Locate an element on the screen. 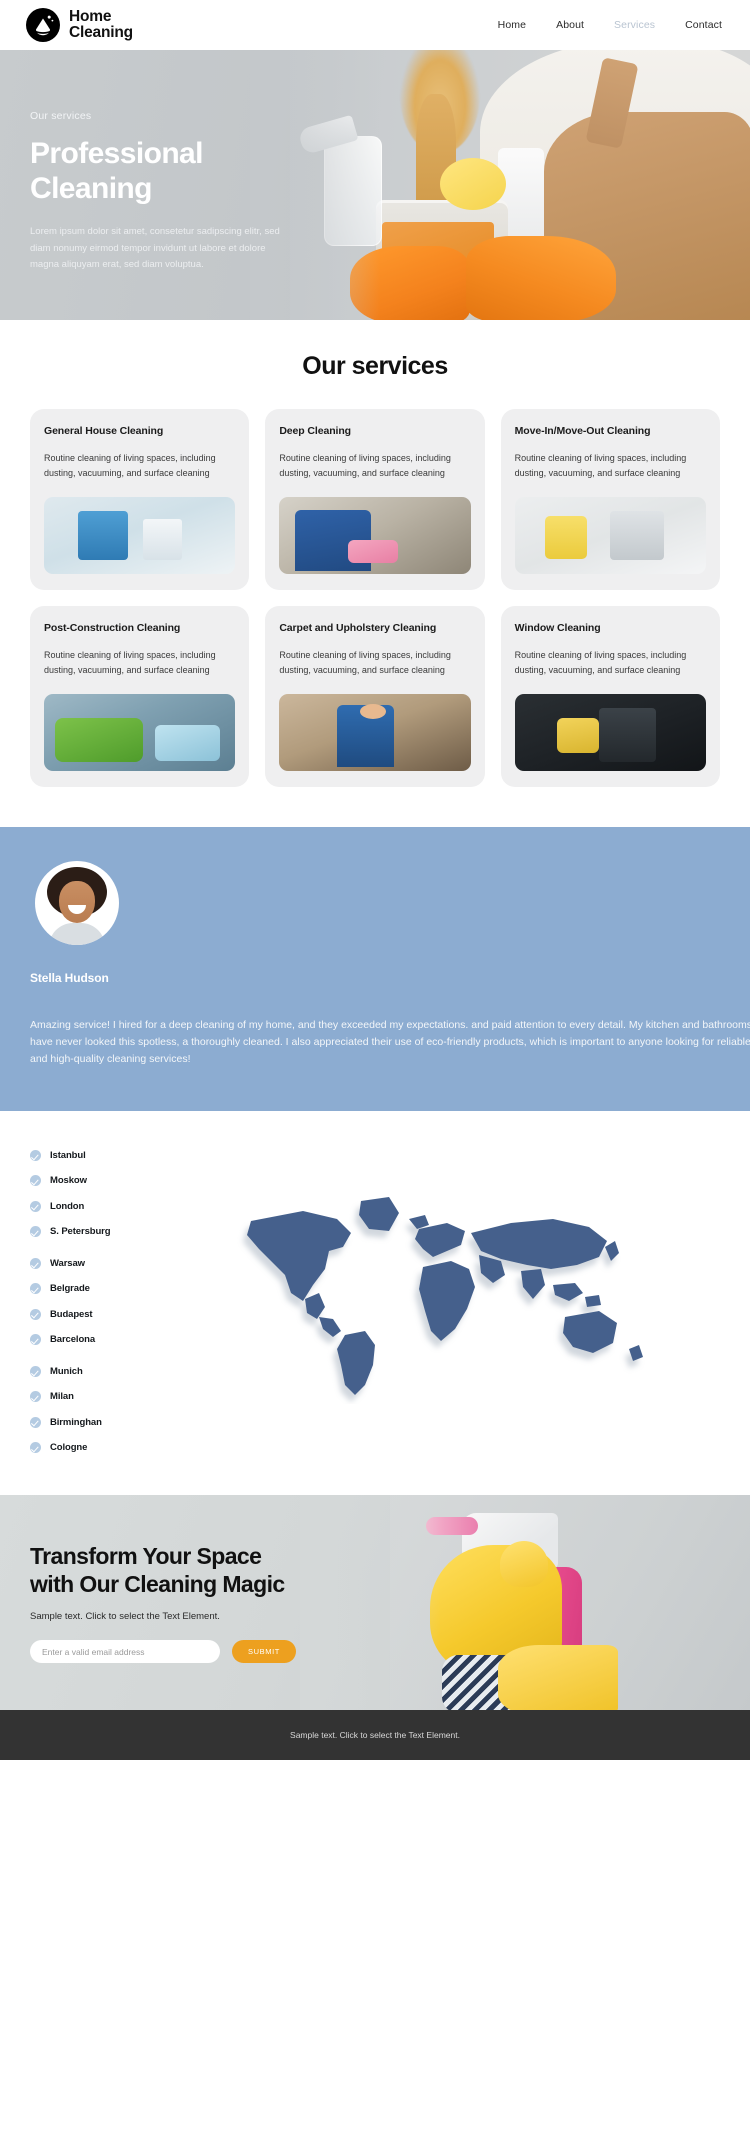  city-label: Belgrade is located at coordinates (70, 1289).